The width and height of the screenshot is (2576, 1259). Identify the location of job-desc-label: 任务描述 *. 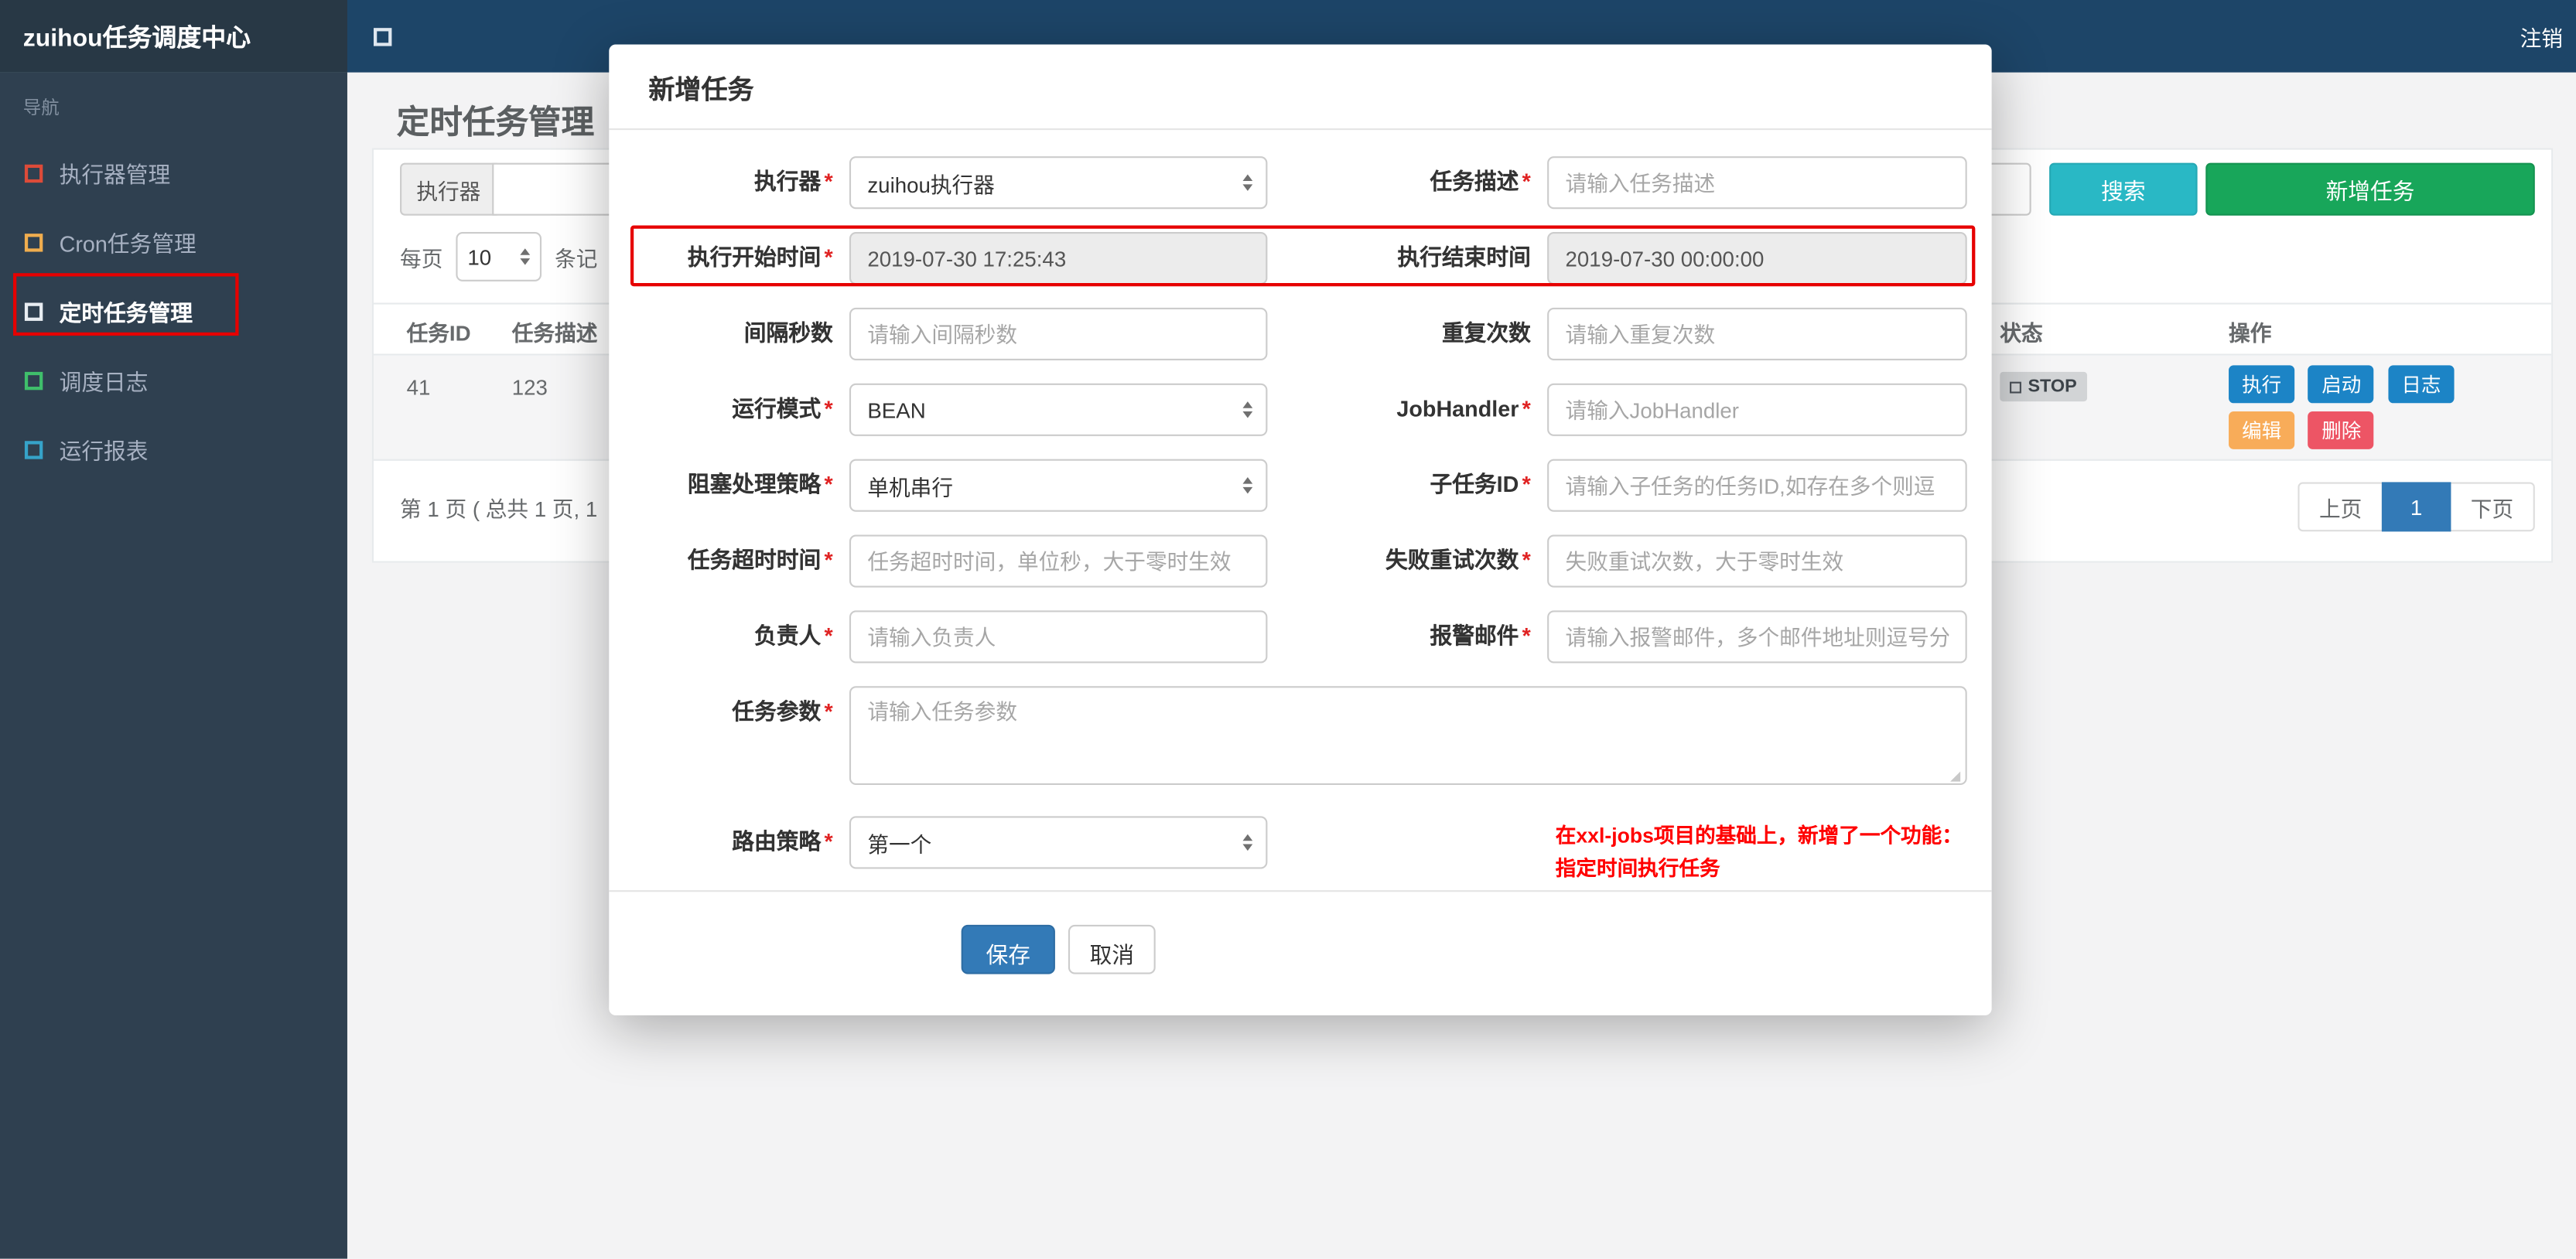
(1480, 182).